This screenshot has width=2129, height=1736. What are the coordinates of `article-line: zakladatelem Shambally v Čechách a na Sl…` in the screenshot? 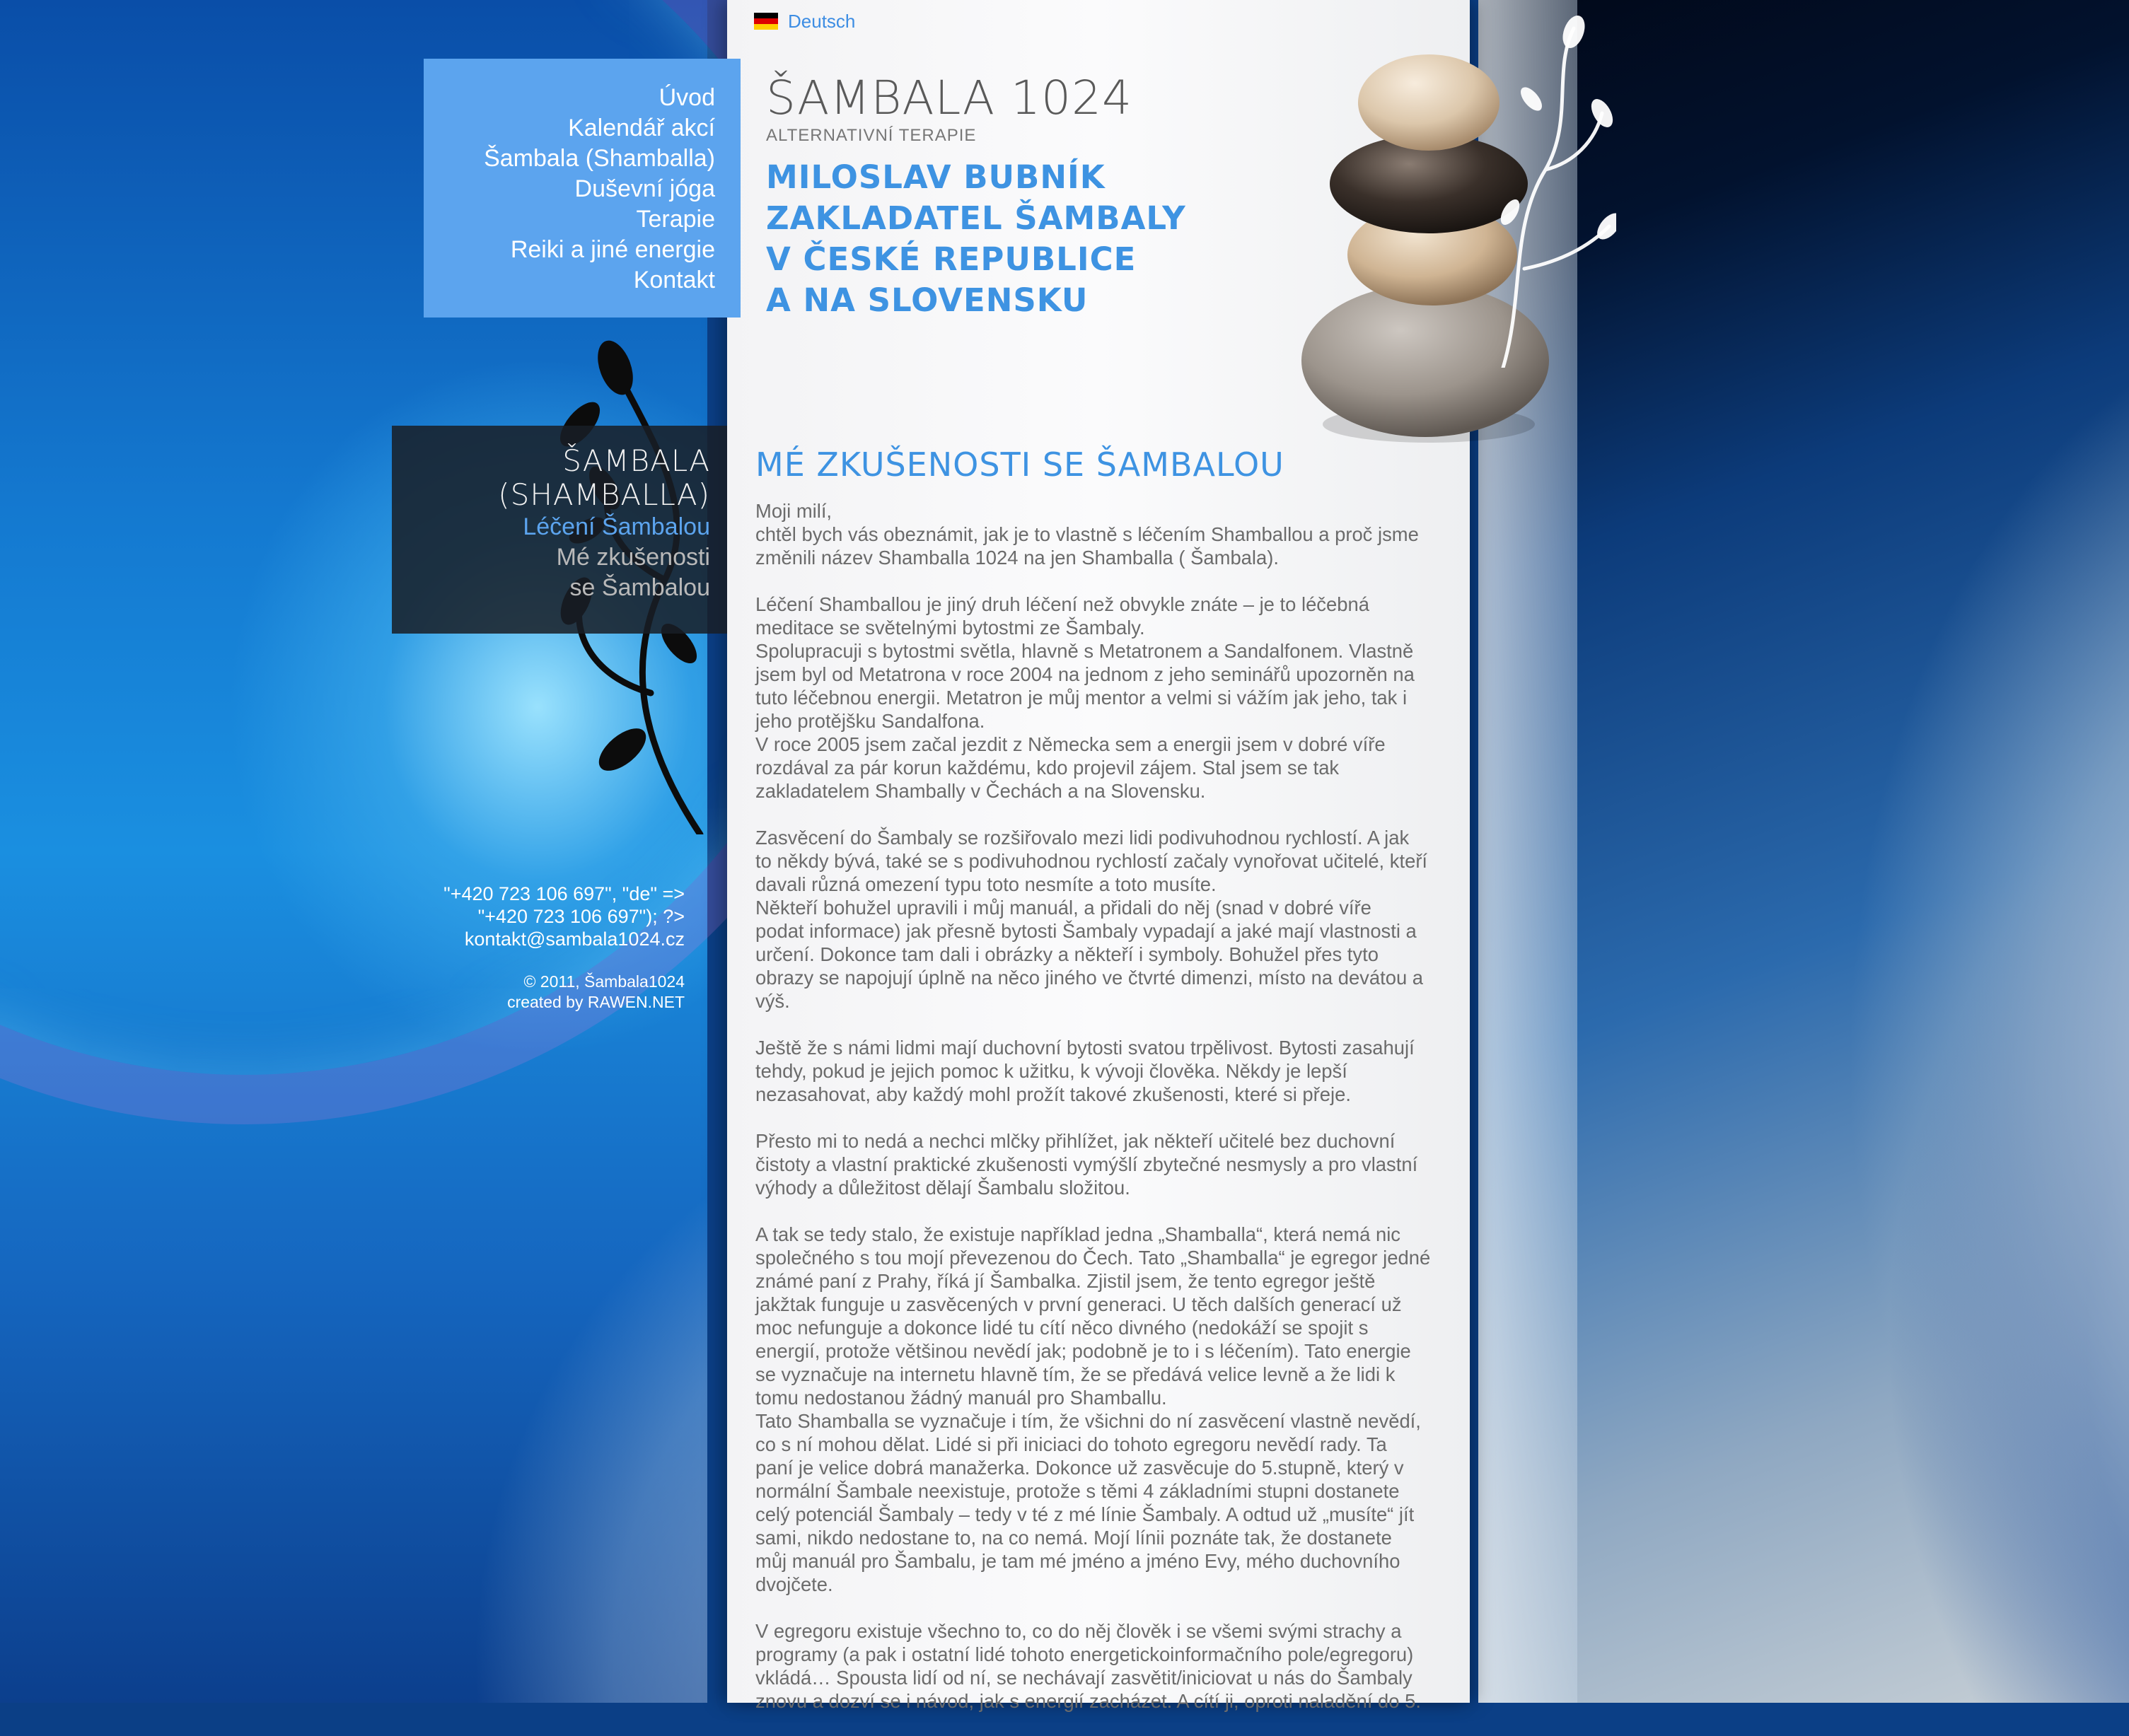 It's located at (980, 791).